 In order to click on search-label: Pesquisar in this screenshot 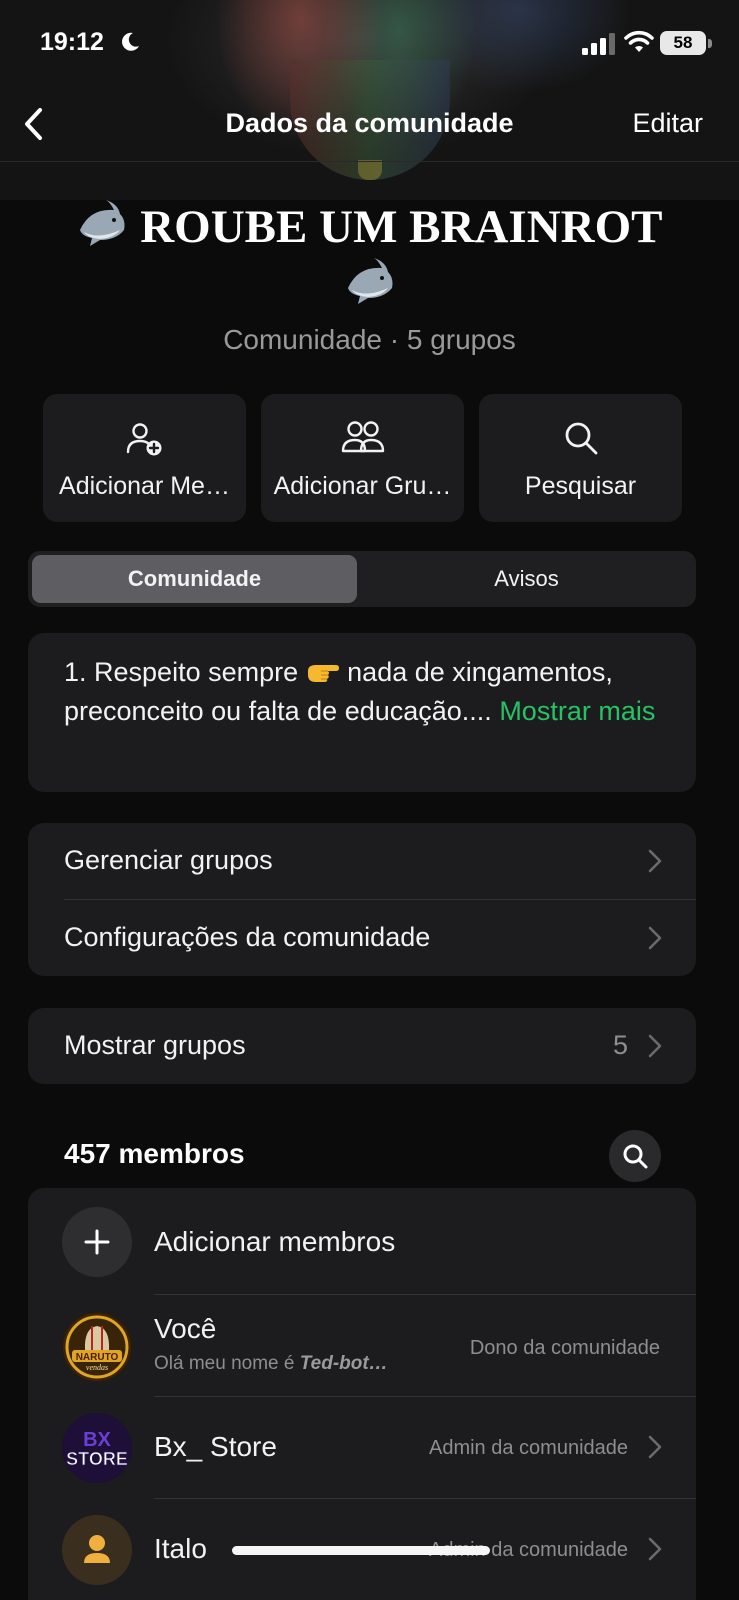, I will do `click(580, 486)`.